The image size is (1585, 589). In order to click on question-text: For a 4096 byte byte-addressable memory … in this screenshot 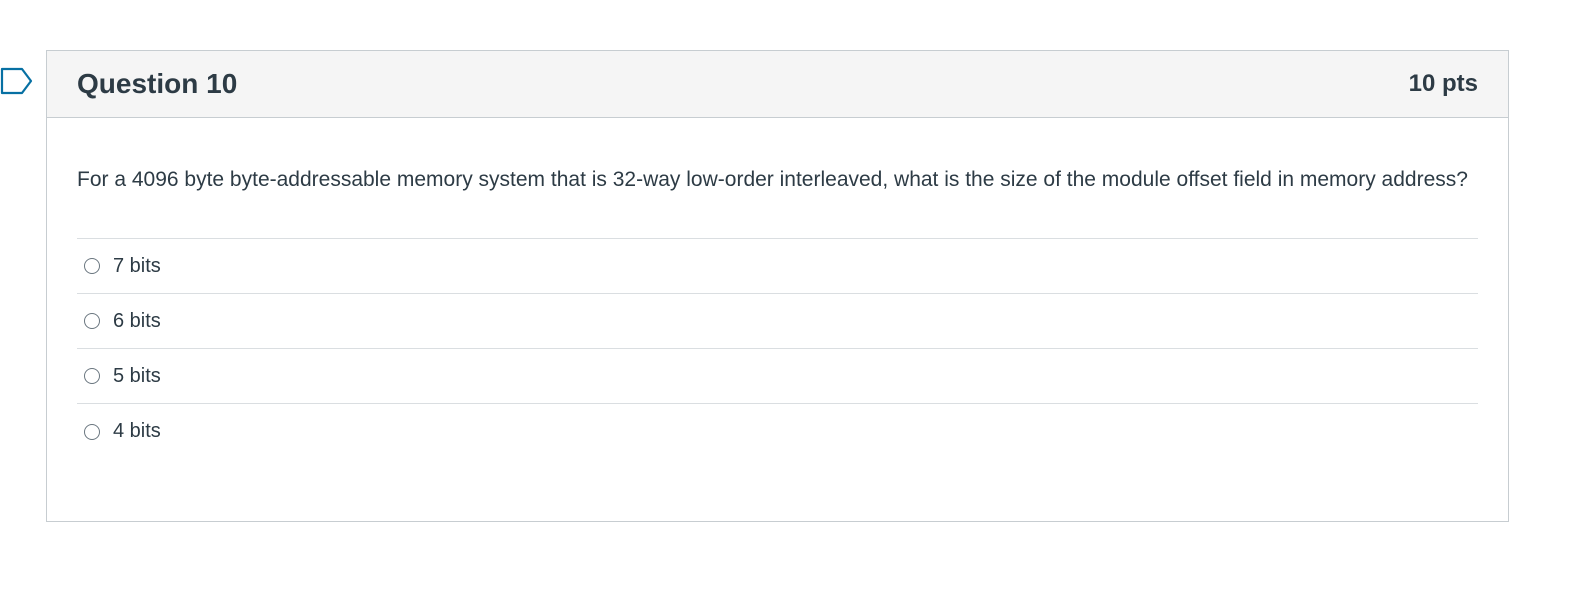, I will do `click(772, 179)`.